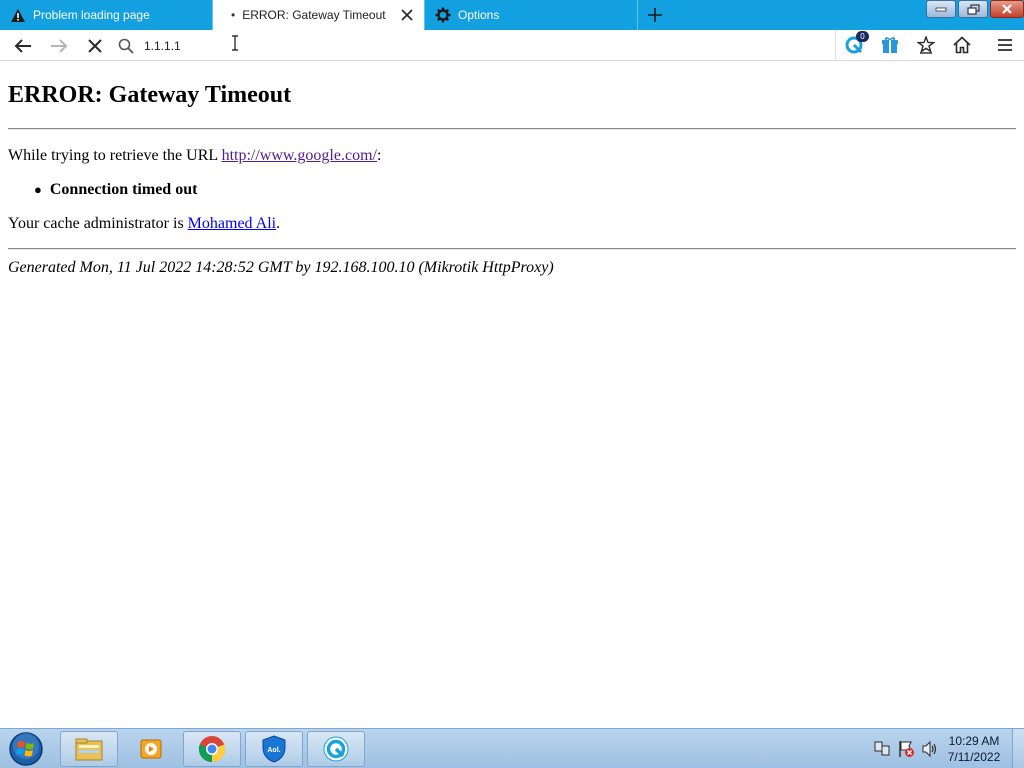  I want to click on taskbar-file-explorer, so click(89, 749).